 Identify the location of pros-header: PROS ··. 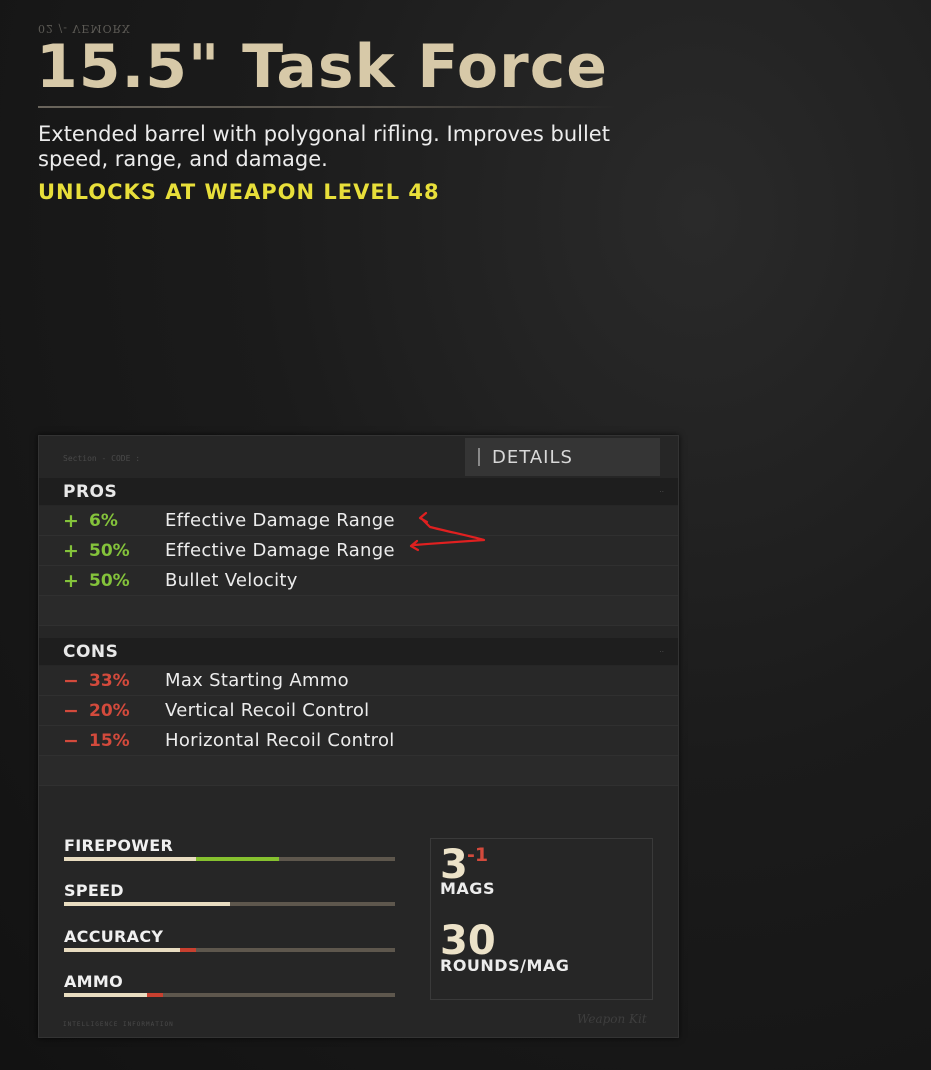
(358, 491).